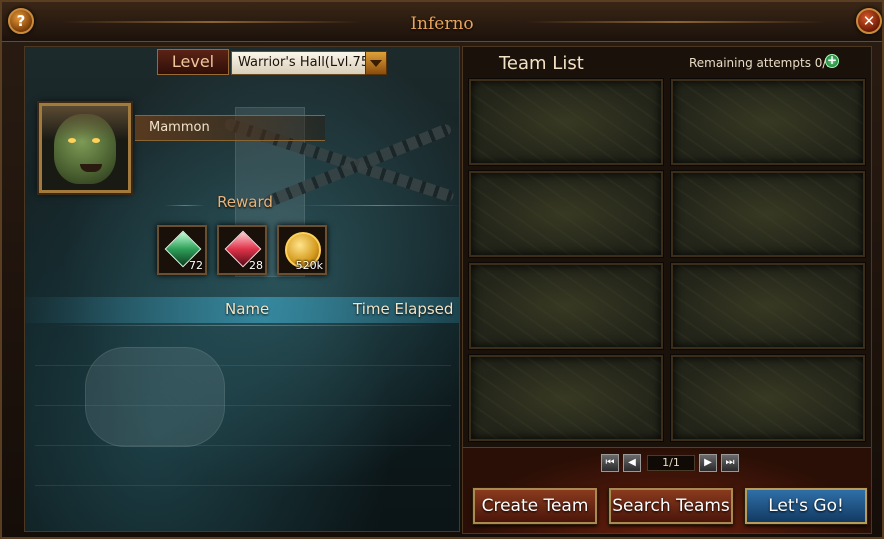 This screenshot has width=884, height=539. Describe the element at coordinates (182, 250) in the screenshot. I see `reward-item-green-gem: 72` at that location.